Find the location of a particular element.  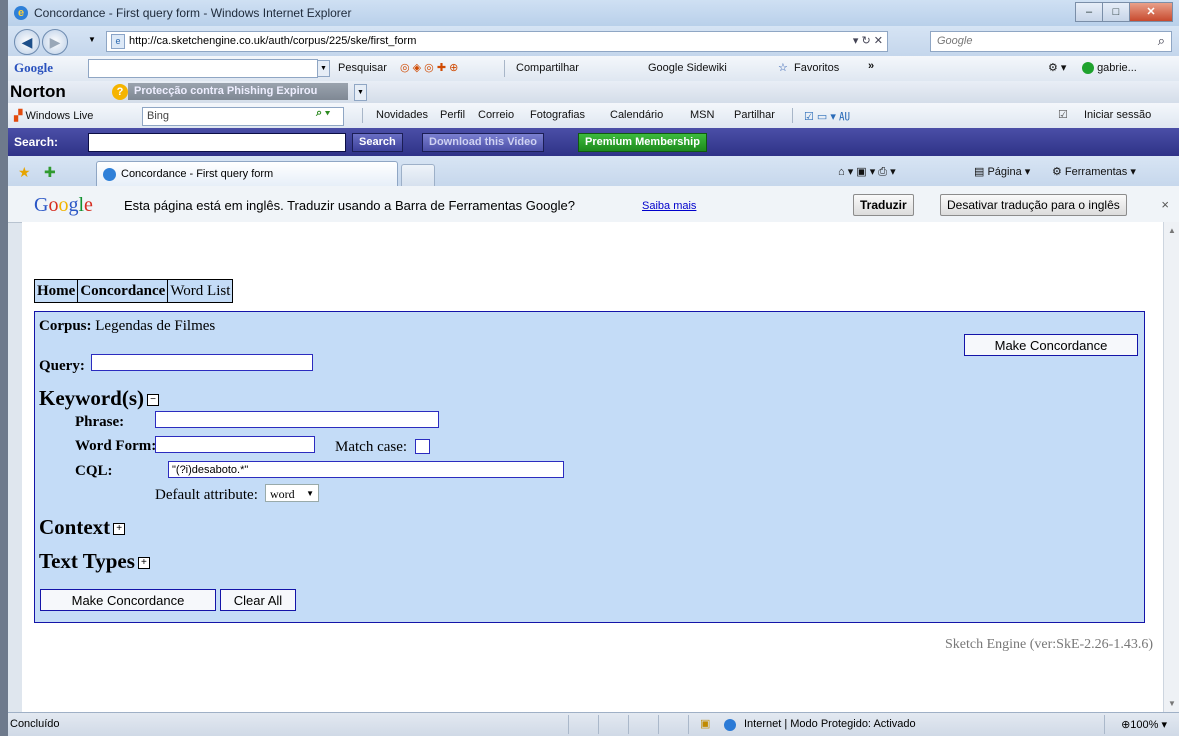

back-button: ◀ is located at coordinates (27, 42).